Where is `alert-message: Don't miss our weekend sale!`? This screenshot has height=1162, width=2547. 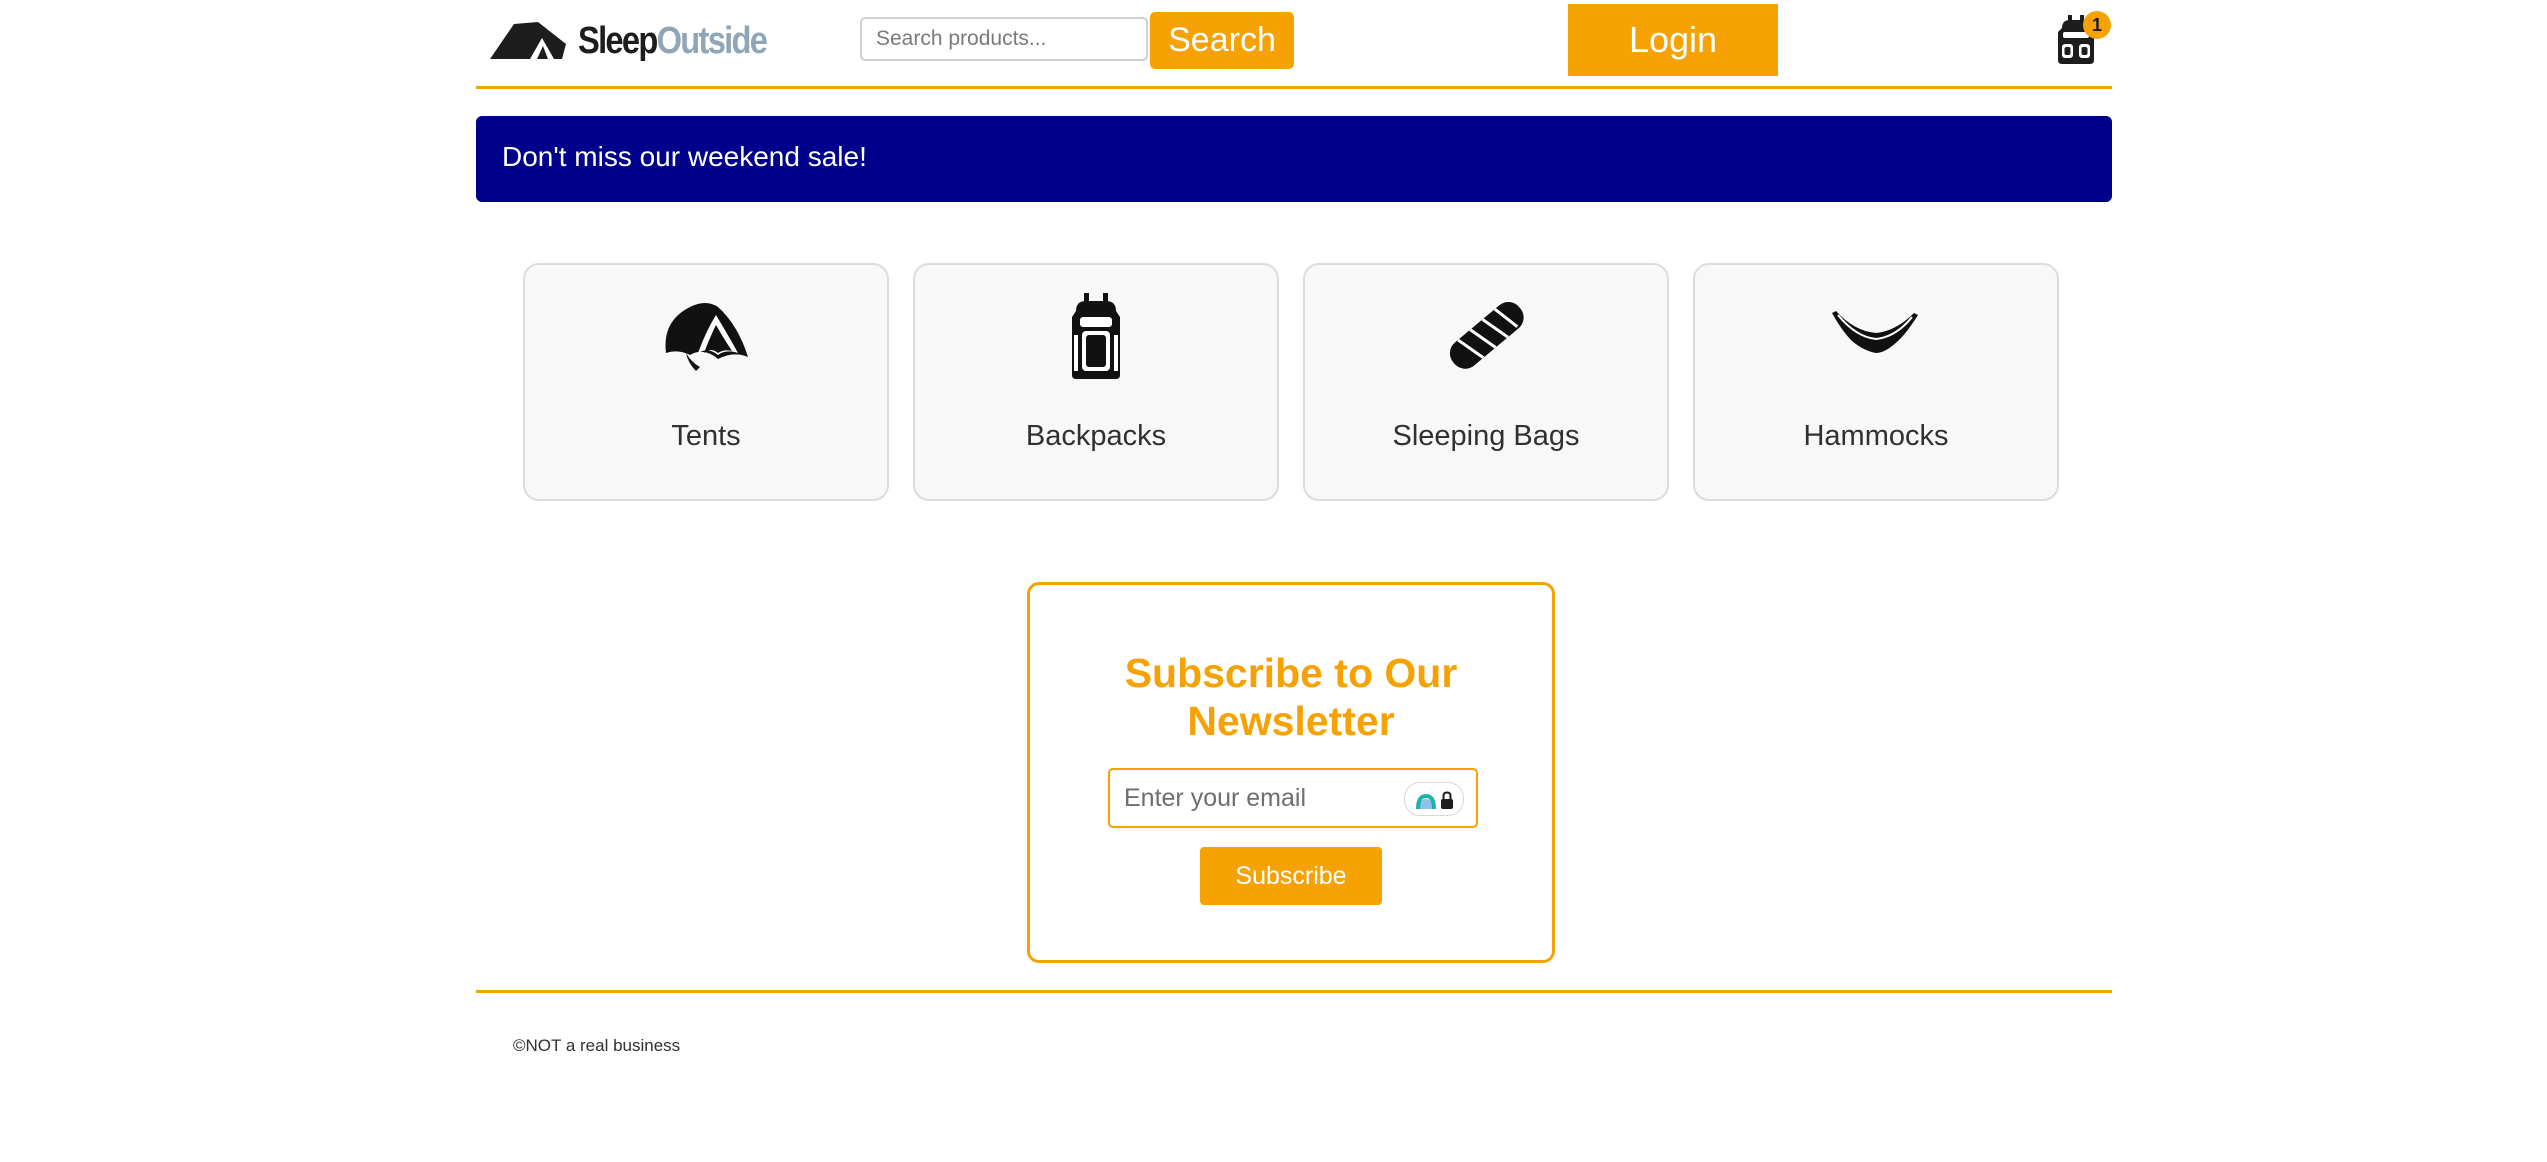
alert-message: Don't miss our weekend sale! is located at coordinates (684, 156).